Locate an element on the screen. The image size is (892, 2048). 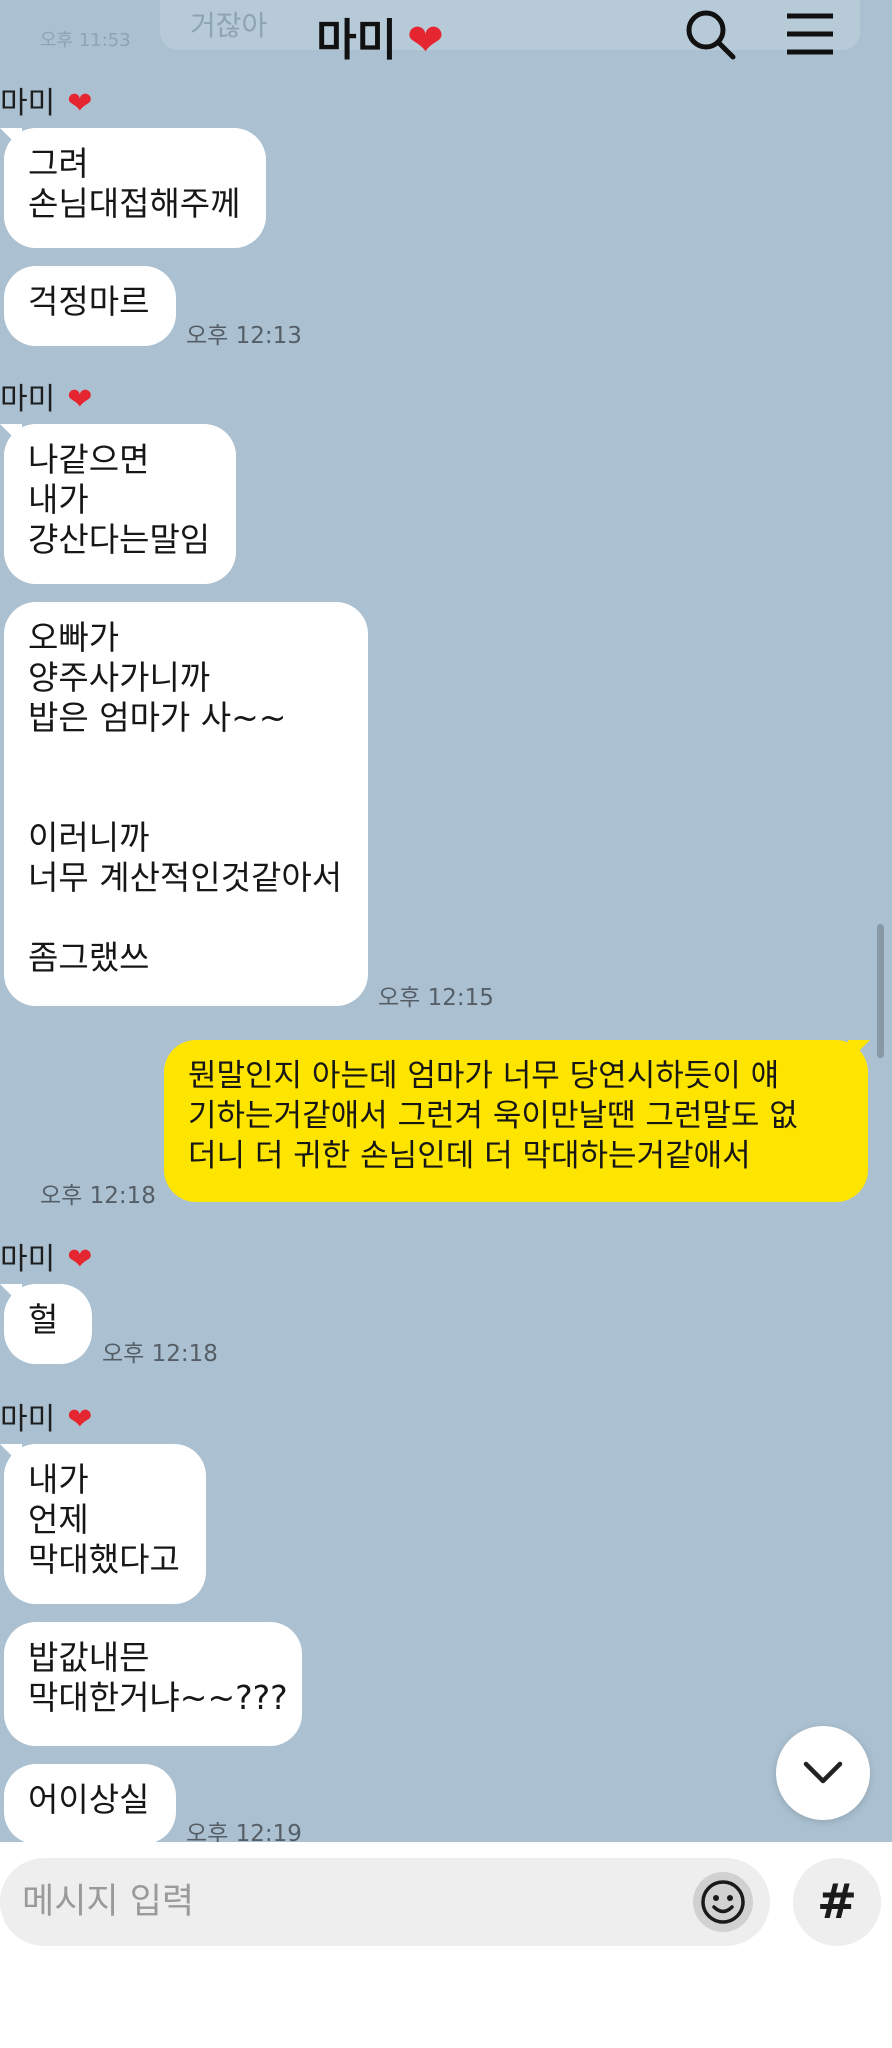
search-icon is located at coordinates (711, 35).